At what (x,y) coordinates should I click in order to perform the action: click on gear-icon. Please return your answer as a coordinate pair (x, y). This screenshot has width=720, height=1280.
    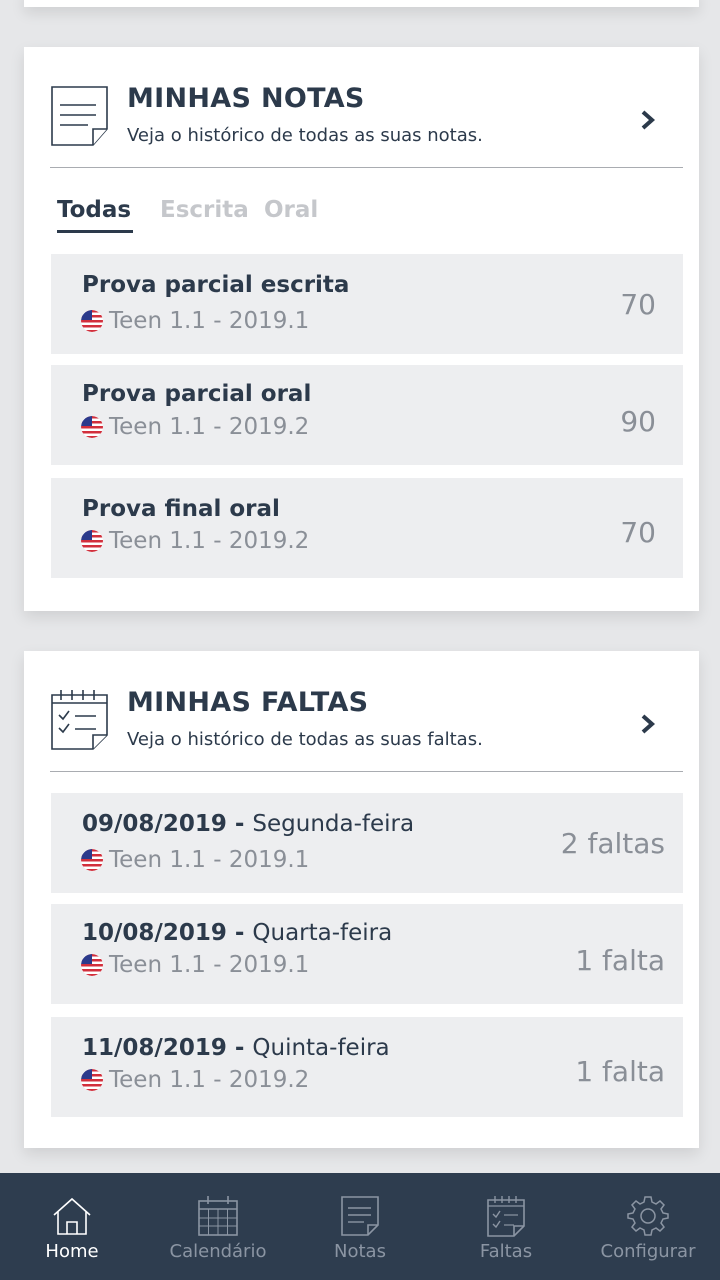
    Looking at the image, I should click on (648, 1216).